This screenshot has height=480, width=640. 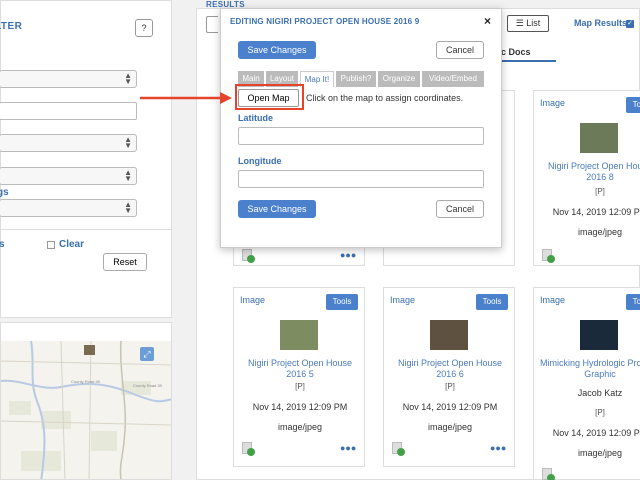 I want to click on tab-organize: Organize, so click(x=399, y=79).